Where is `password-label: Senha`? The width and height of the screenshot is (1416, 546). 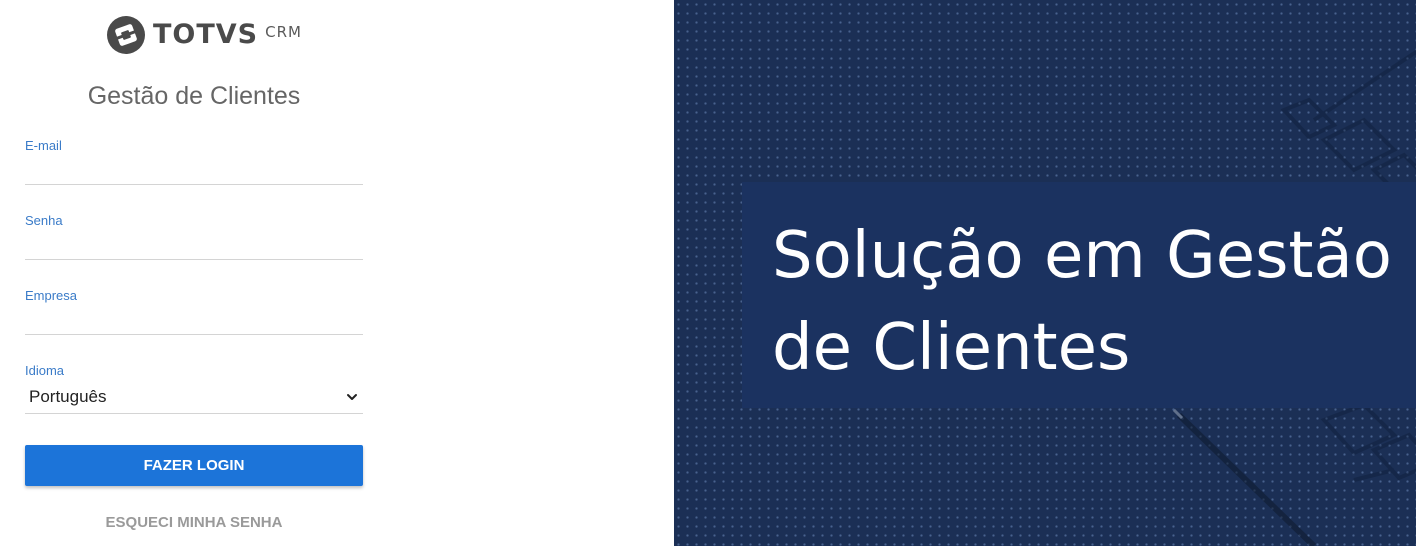
password-label: Senha is located at coordinates (44, 220).